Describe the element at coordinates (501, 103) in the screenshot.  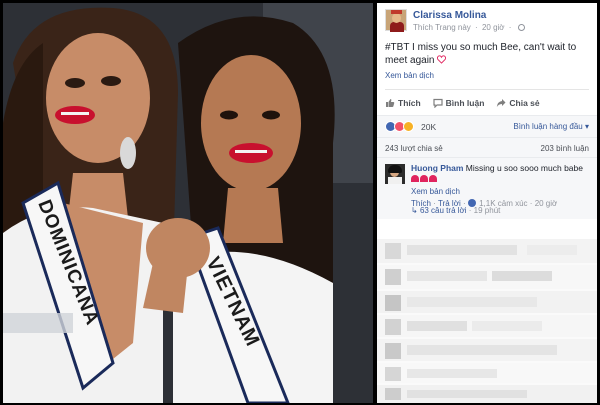
I see `share-arrow-icon` at that location.